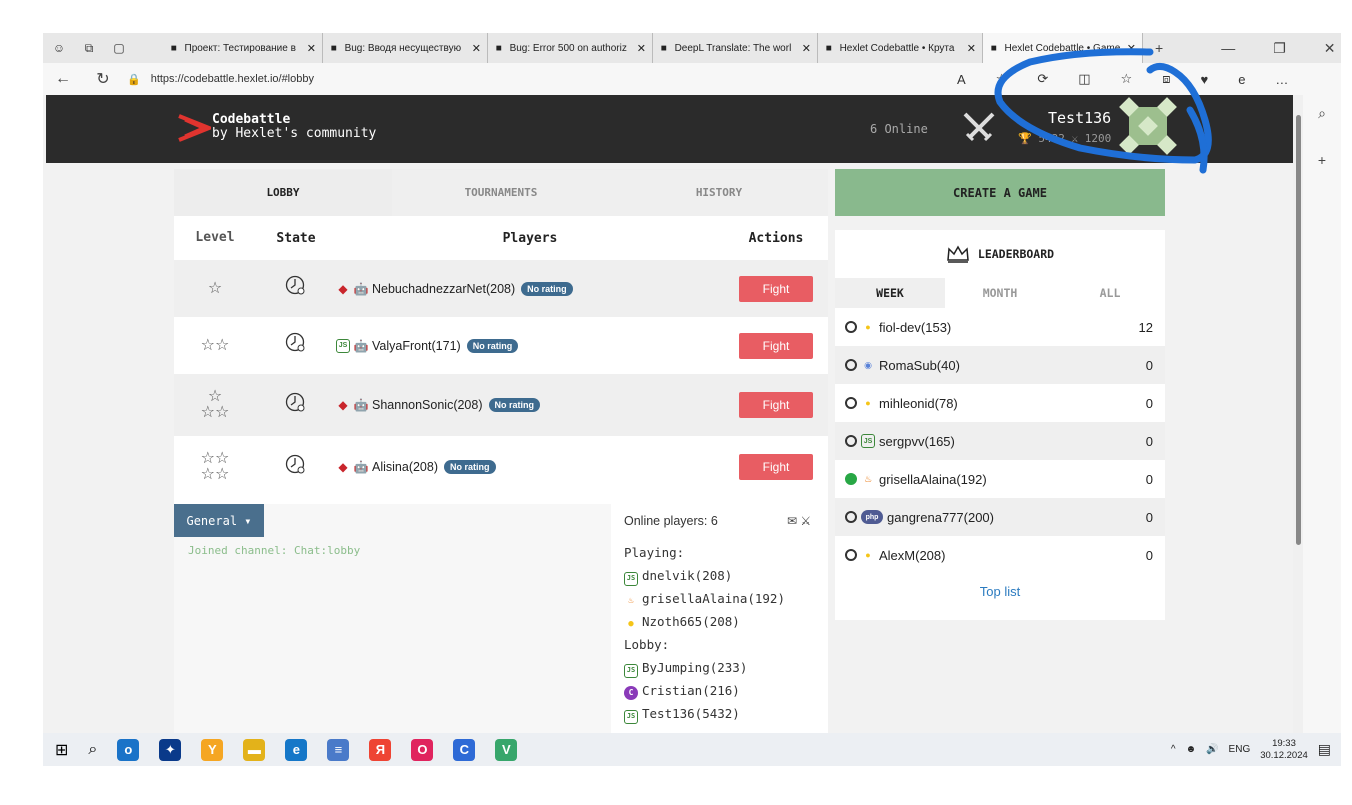 The width and height of the screenshot is (1352, 805). What do you see at coordinates (1191, 749) in the screenshot?
I see `tray-app-icon: ☻` at bounding box center [1191, 749].